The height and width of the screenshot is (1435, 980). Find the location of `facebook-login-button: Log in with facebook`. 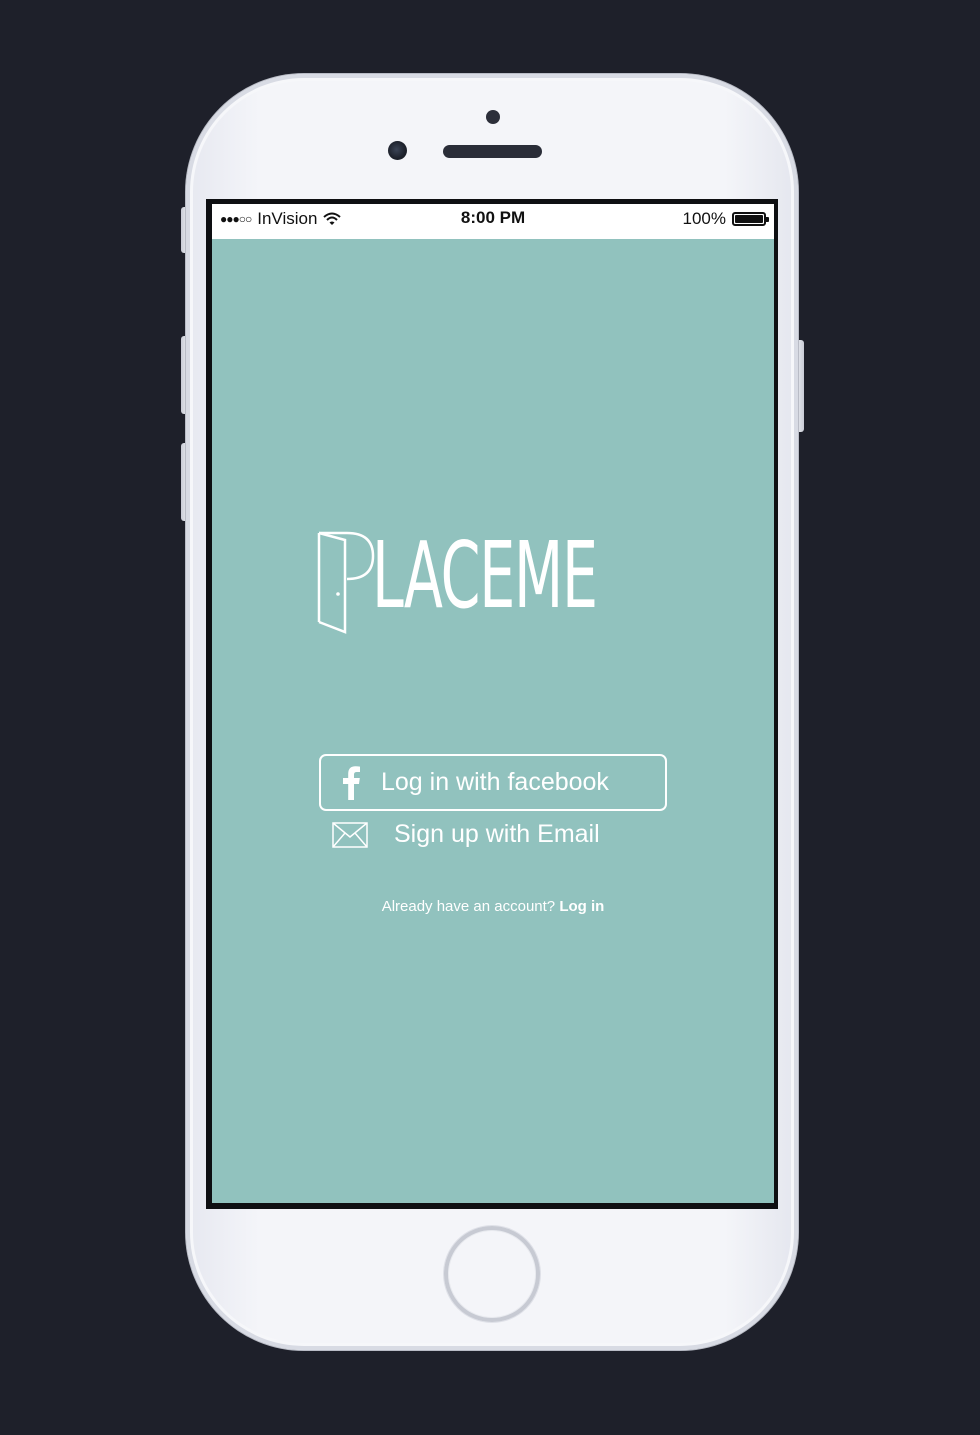

facebook-login-button: Log in with facebook is located at coordinates (493, 782).